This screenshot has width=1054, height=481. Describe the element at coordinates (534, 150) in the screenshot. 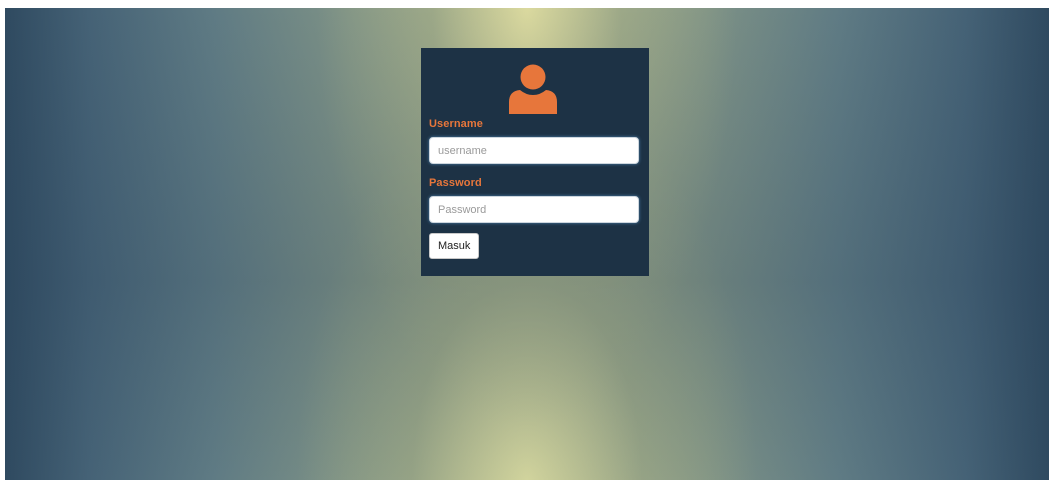

I see `username-input` at that location.